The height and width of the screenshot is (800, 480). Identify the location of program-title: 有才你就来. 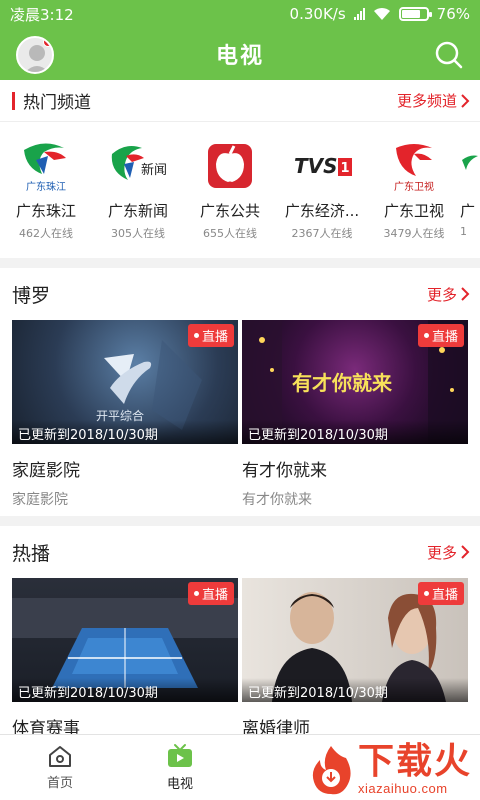
(284, 471).